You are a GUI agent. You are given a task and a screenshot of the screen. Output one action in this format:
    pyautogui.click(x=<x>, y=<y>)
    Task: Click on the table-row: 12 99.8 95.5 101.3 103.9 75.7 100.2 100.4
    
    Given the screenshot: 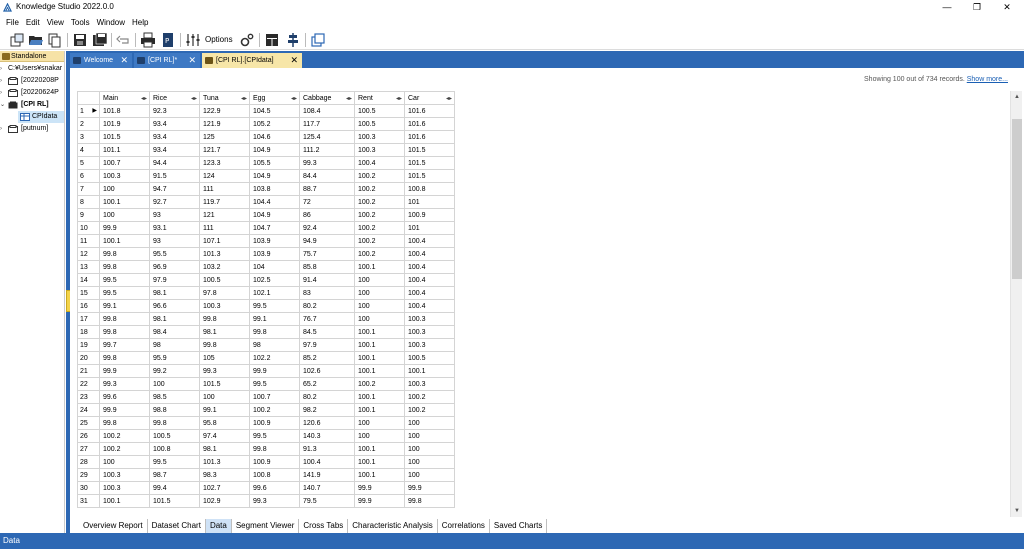 What is the action you would take?
    pyautogui.click(x=266, y=254)
    